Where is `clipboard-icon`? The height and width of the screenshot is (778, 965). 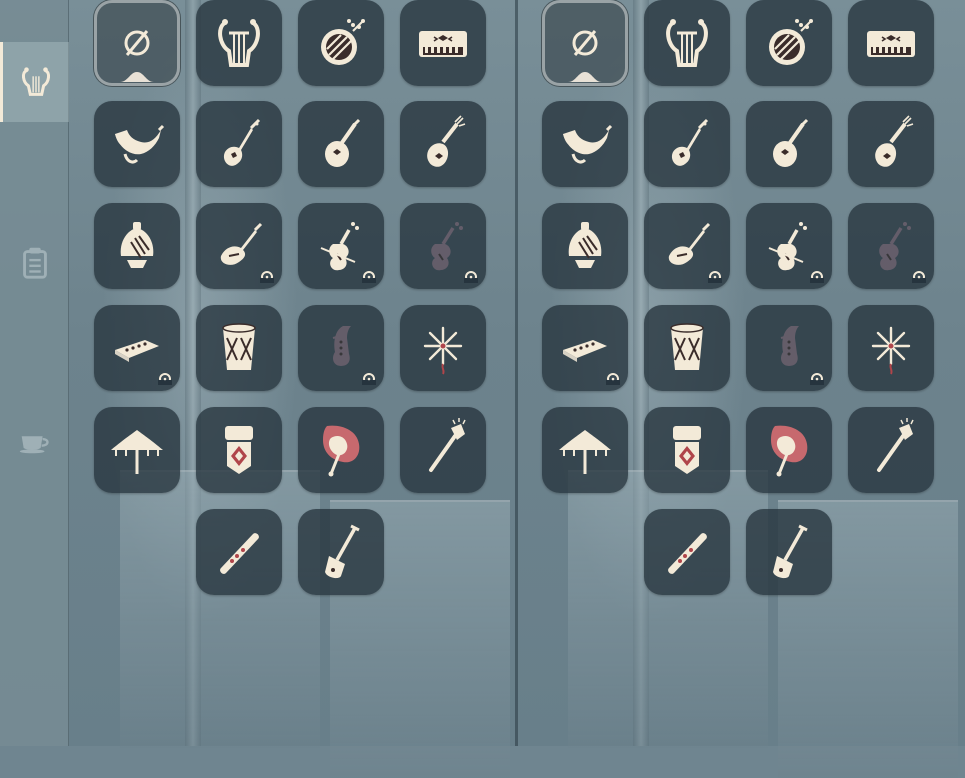
clipboard-icon is located at coordinates (34, 263).